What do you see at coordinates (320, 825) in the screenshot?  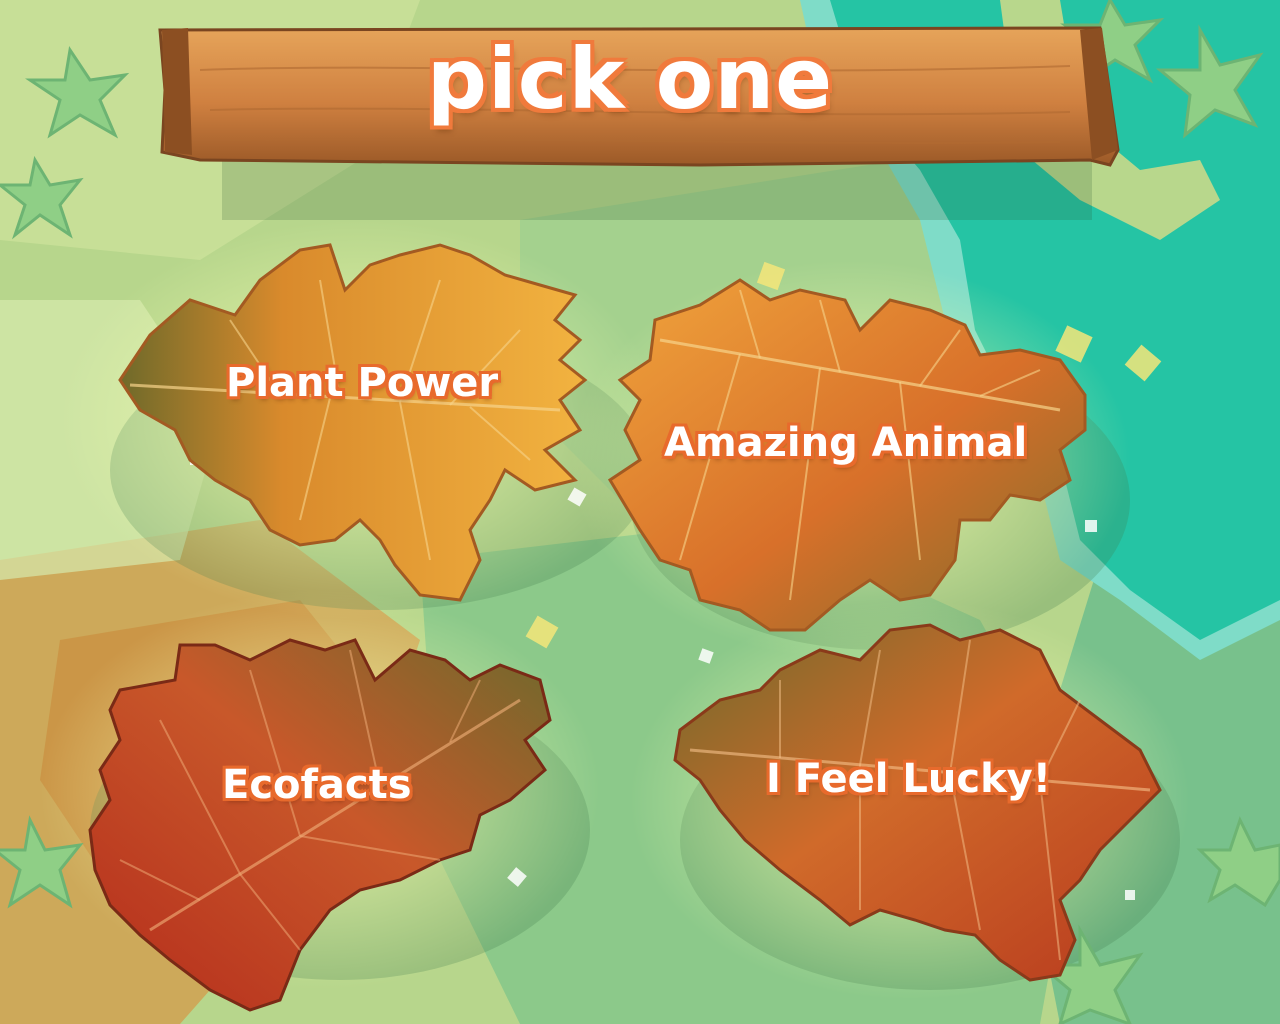 I see `ecofacts-leaf-button` at bounding box center [320, 825].